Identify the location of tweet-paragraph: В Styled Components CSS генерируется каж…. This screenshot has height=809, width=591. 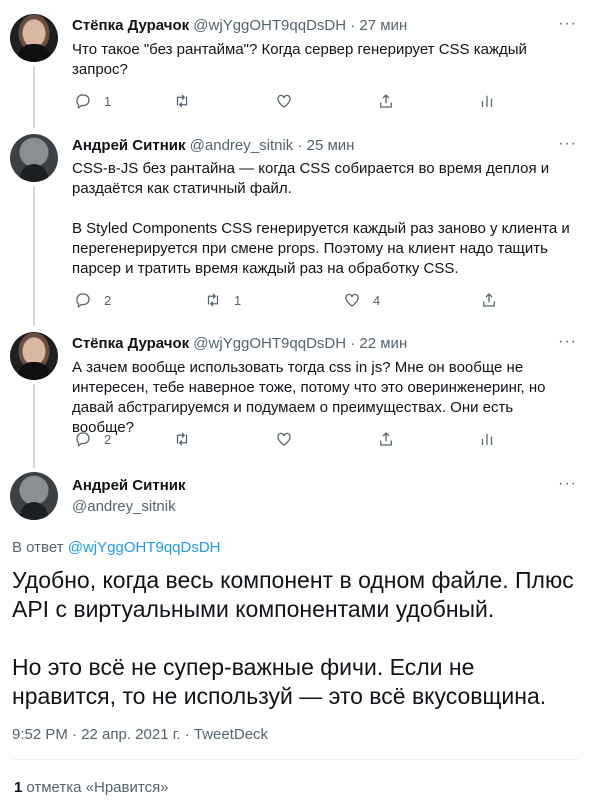
(321, 248).